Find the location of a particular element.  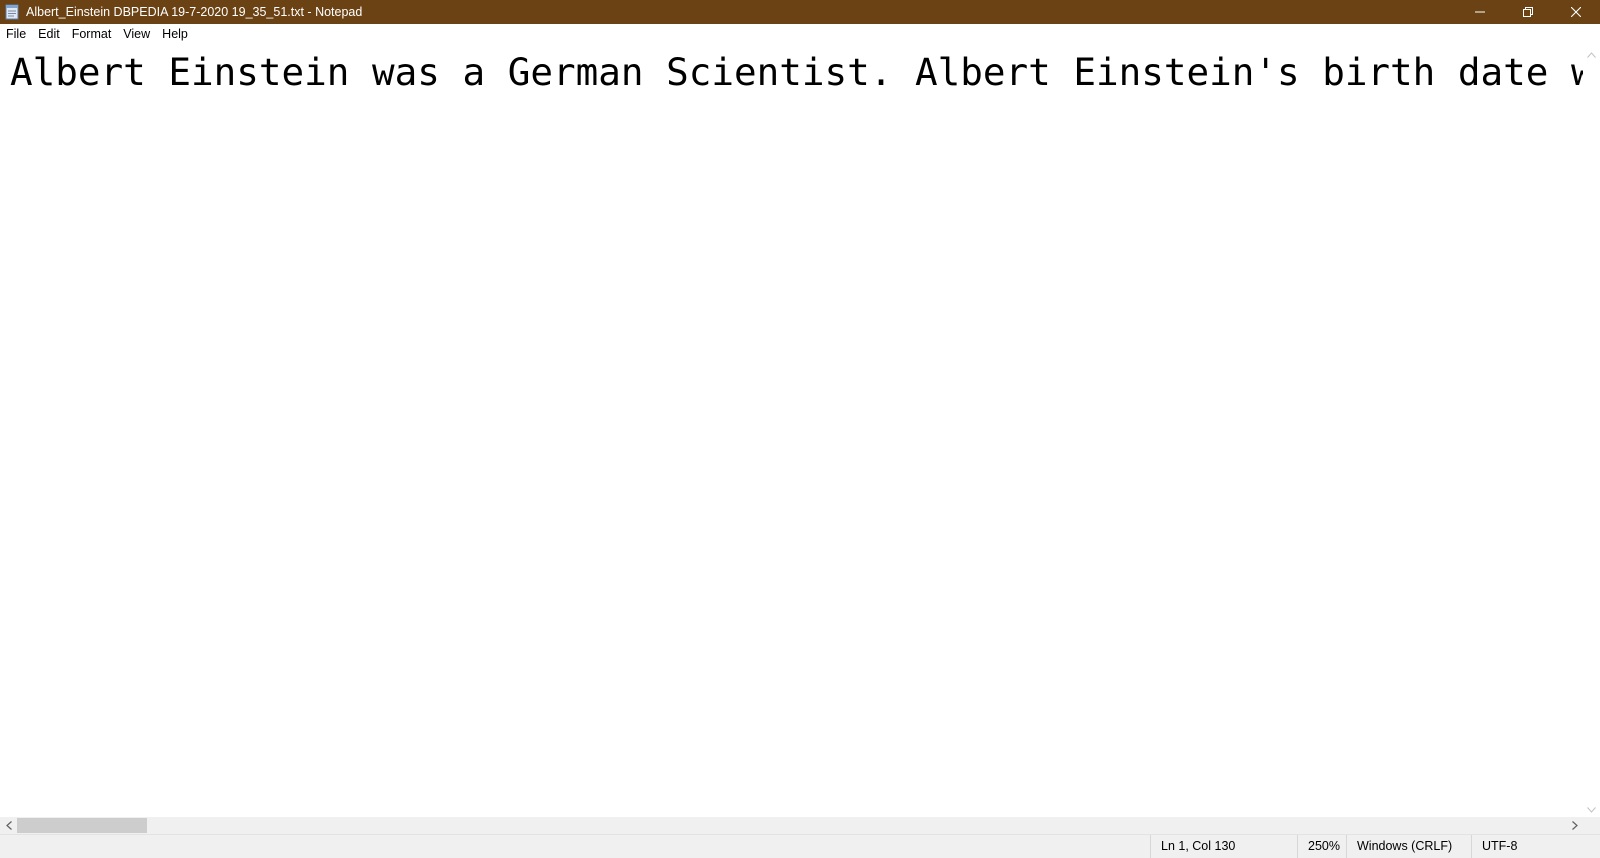

minimize-icon is located at coordinates (1480, 12).